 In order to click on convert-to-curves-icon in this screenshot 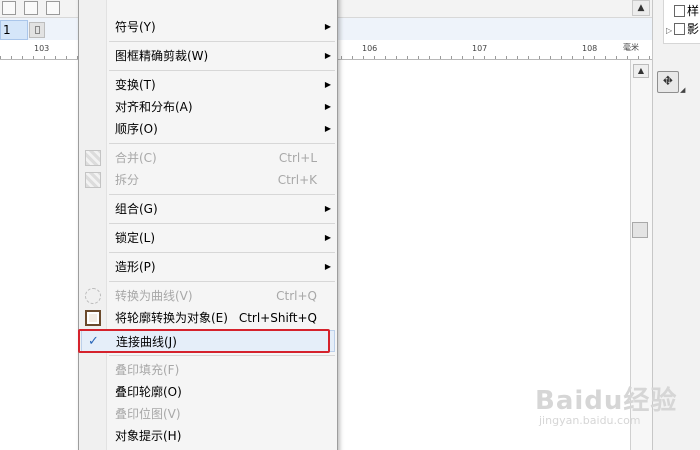, I will do `click(93, 296)`.